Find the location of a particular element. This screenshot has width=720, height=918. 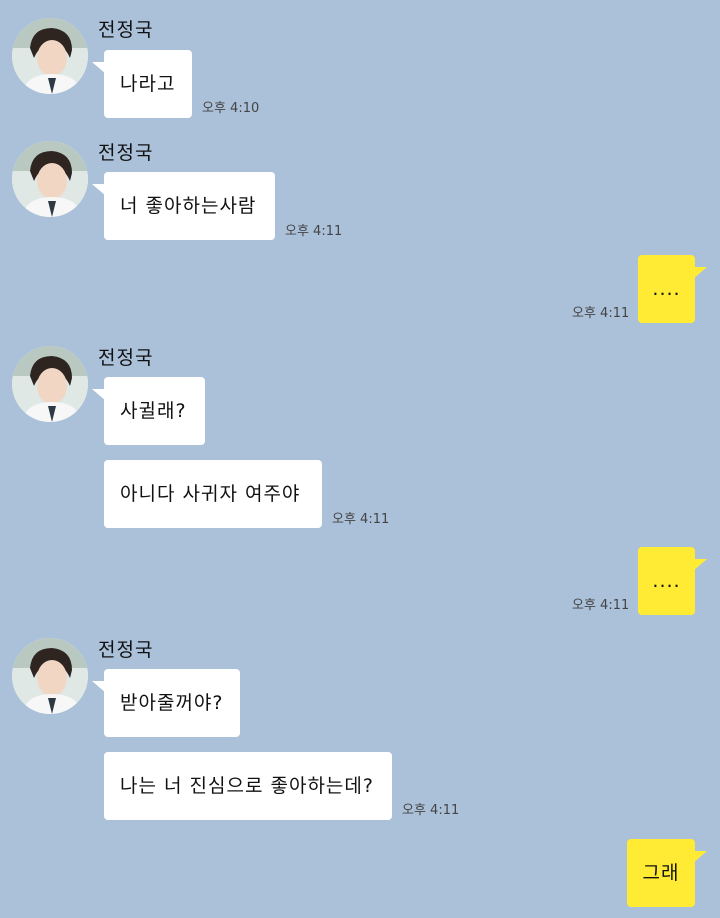

message-bubble: 나라고 is located at coordinates (142, 84).